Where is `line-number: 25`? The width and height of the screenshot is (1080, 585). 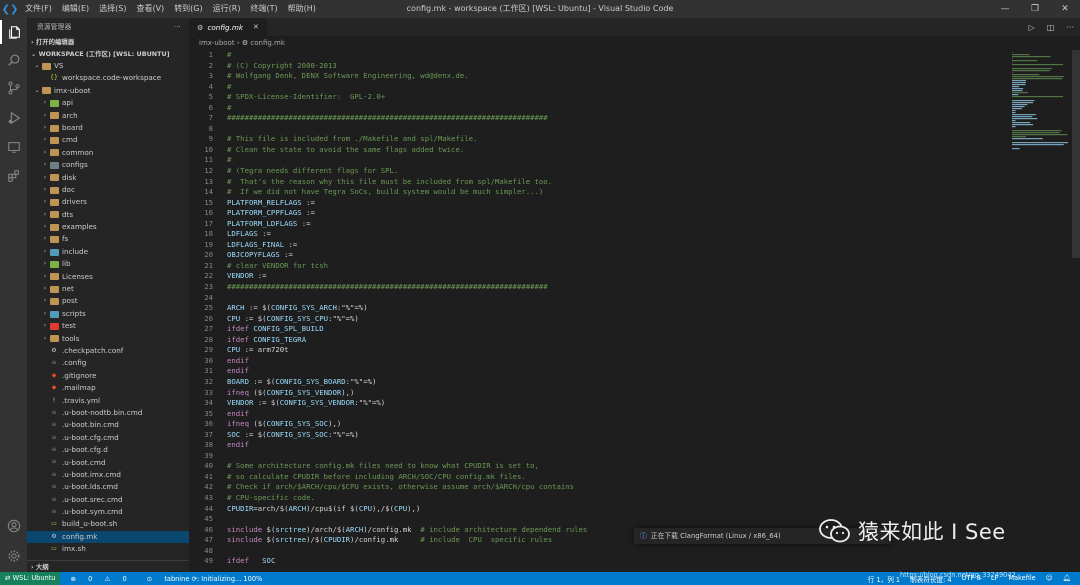 line-number: 25 is located at coordinates (208, 308).